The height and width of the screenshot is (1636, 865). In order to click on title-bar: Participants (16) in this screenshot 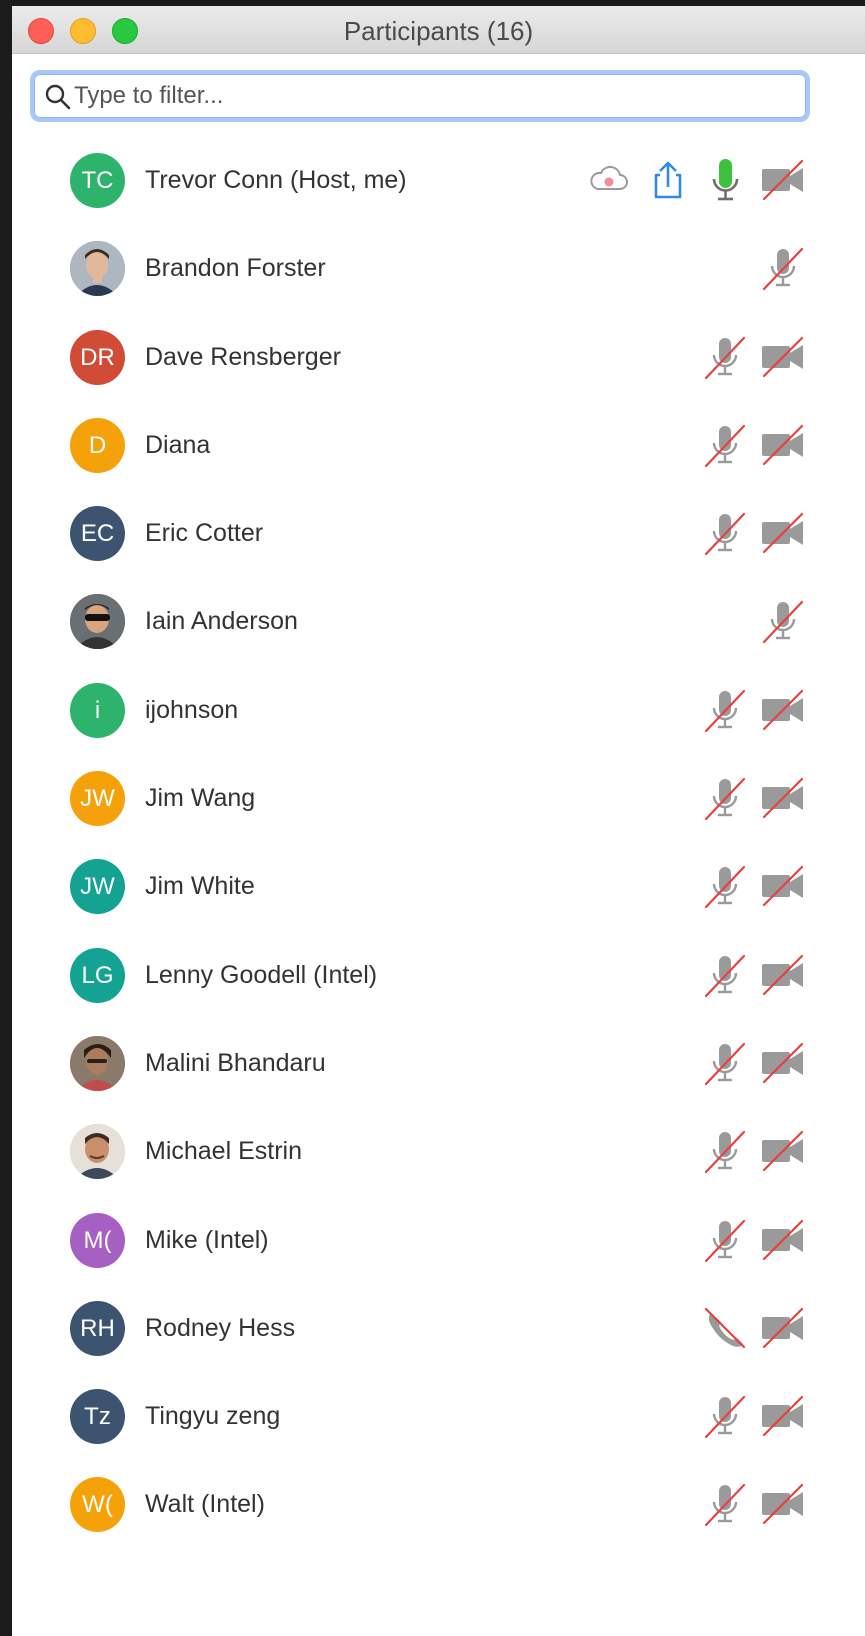, I will do `click(438, 30)`.